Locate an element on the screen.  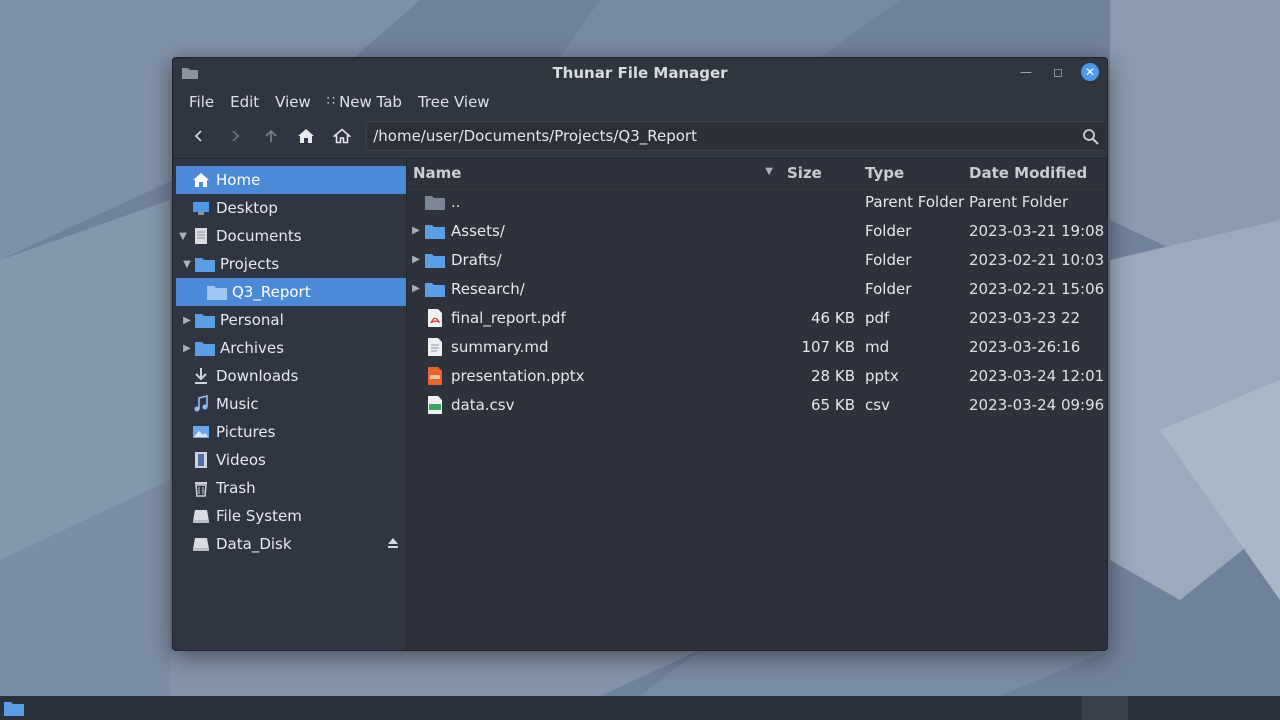
pptx-icon is located at coordinates (435, 376).